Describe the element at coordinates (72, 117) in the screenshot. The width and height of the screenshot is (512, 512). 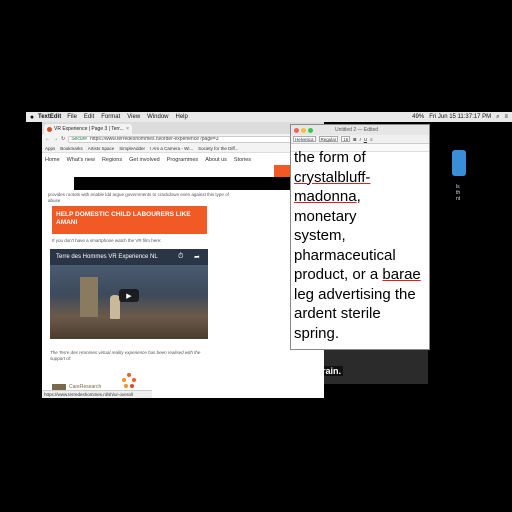
I see `menu-file: File` at that location.